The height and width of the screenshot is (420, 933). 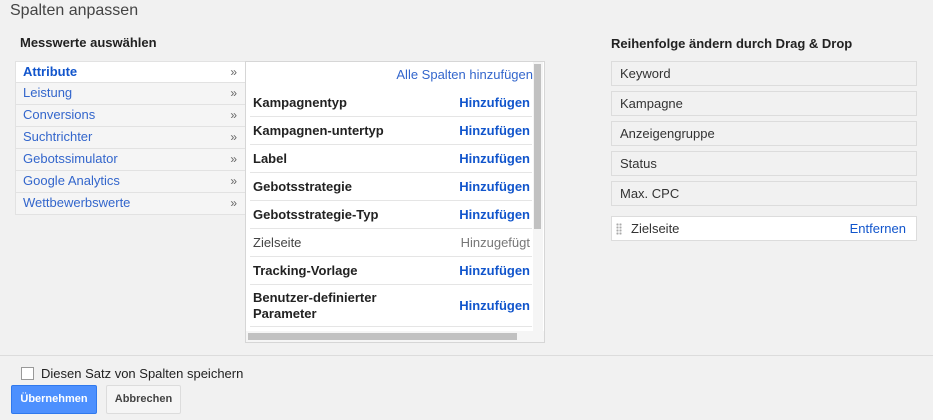 I want to click on category-label: Conversions, so click(x=59, y=114).